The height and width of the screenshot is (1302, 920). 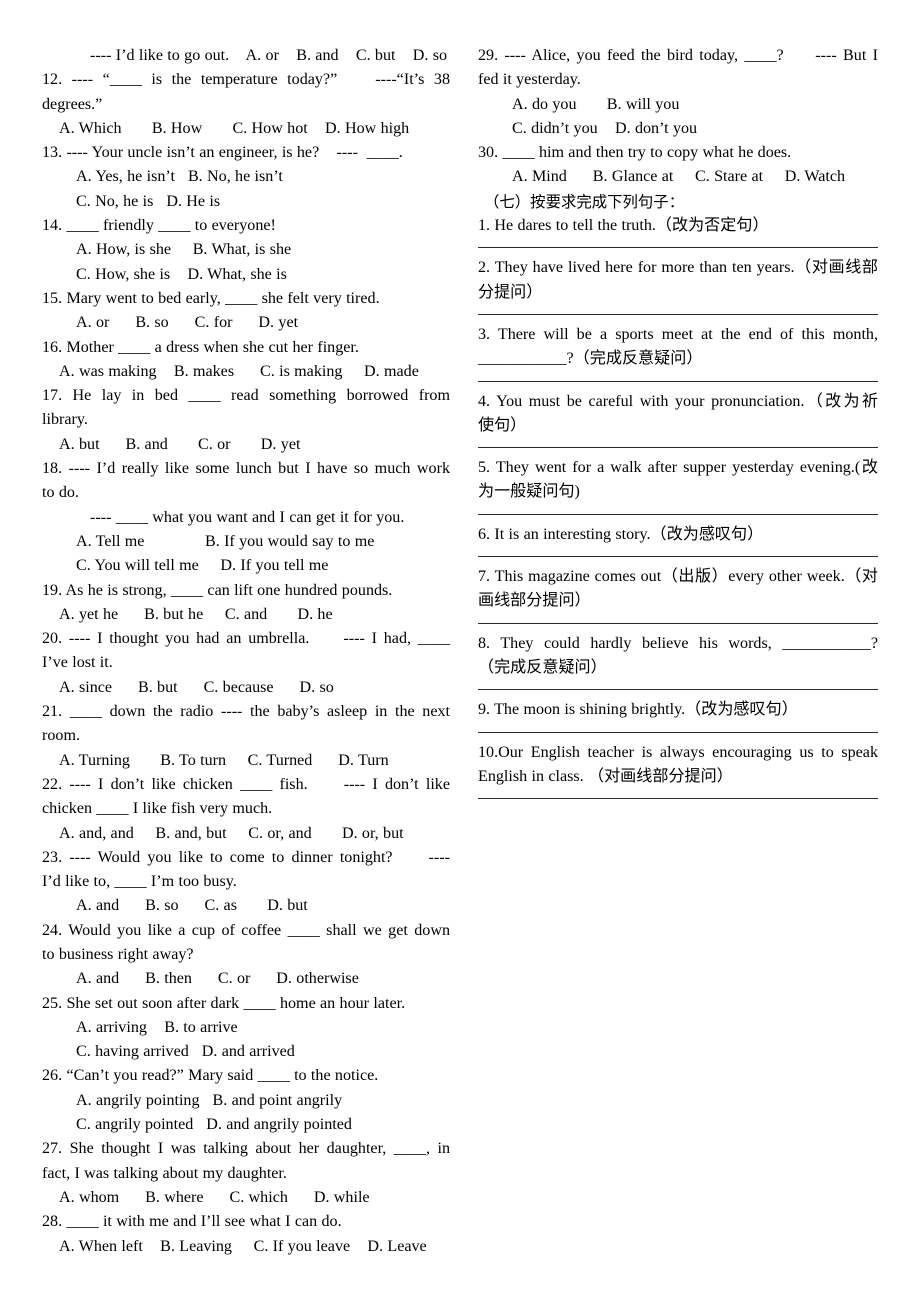 What do you see at coordinates (196, 687) in the screenshot?
I see `line-q20-options: A. since B. but C. because D. so` at bounding box center [196, 687].